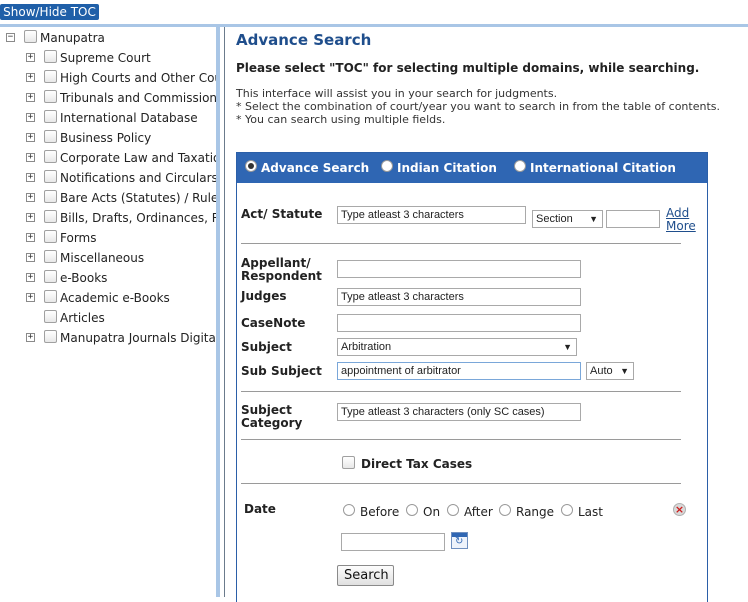 The height and width of the screenshot is (602, 748). What do you see at coordinates (431, 215) in the screenshot?
I see `act-statute-input: Type atleast 3 characters` at bounding box center [431, 215].